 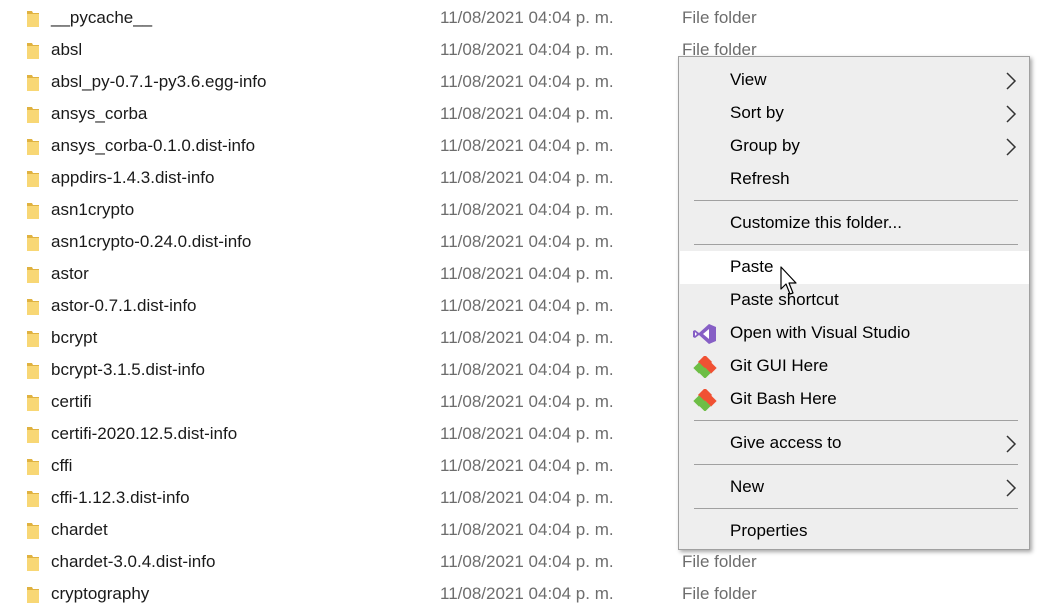 What do you see at coordinates (144, 433) in the screenshot?
I see `file-name: certifi-2020.12.5.dist-info` at bounding box center [144, 433].